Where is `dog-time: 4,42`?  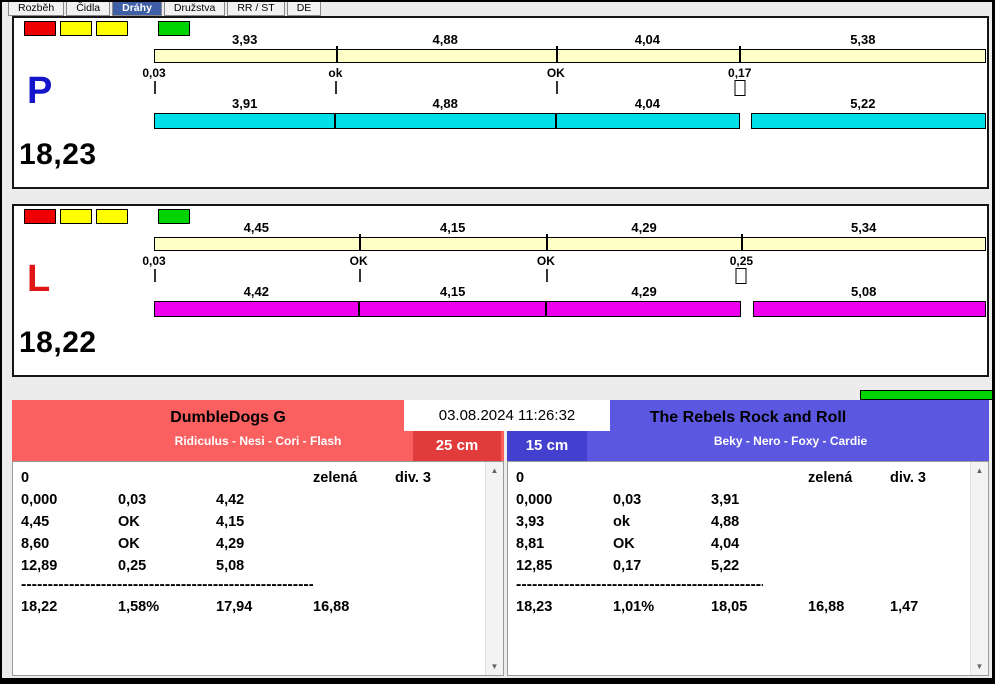
dog-time: 4,42 is located at coordinates (256, 291).